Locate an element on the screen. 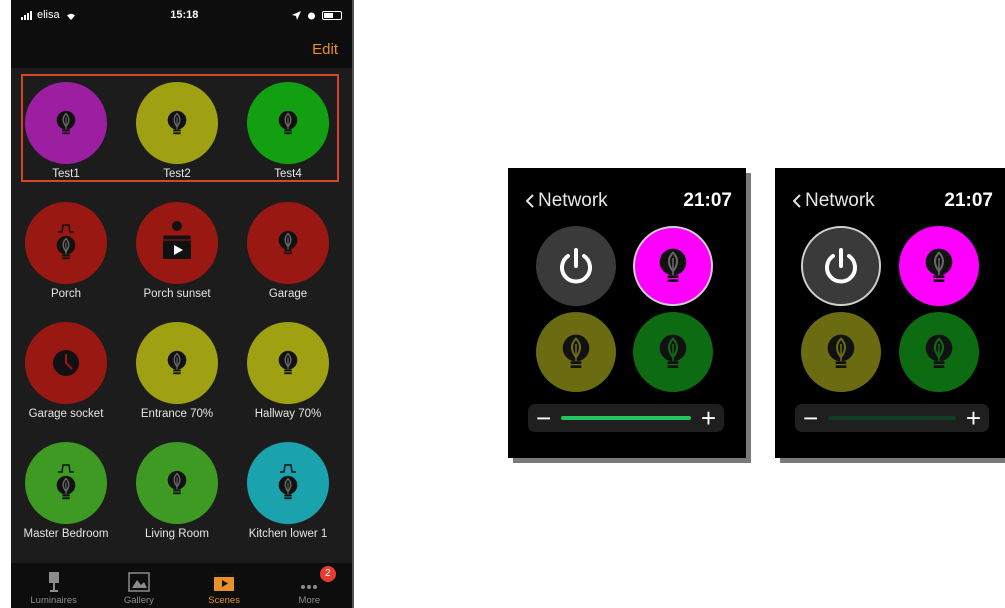 The width and height of the screenshot is (1005, 608). scene-tile: Hallway 70% is located at coordinates (288, 367).